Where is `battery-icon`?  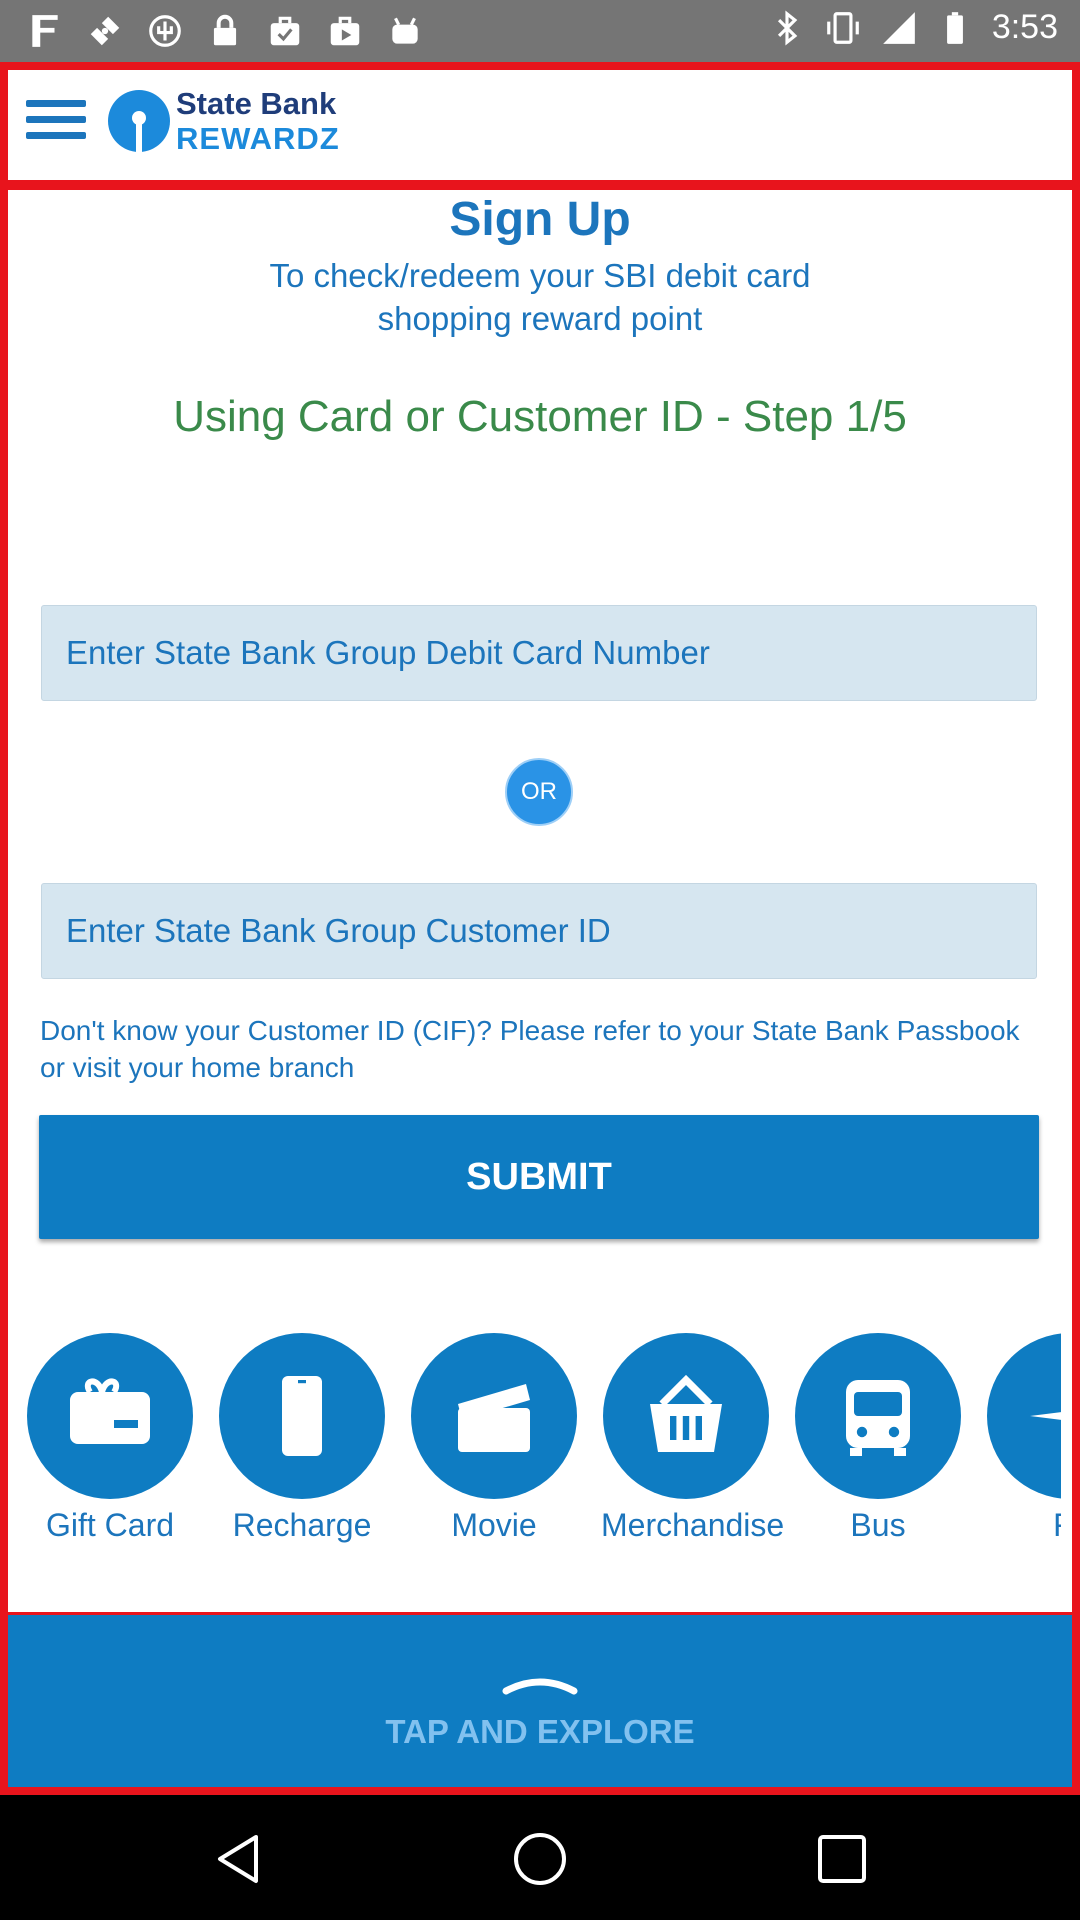 battery-icon is located at coordinates (954, 27).